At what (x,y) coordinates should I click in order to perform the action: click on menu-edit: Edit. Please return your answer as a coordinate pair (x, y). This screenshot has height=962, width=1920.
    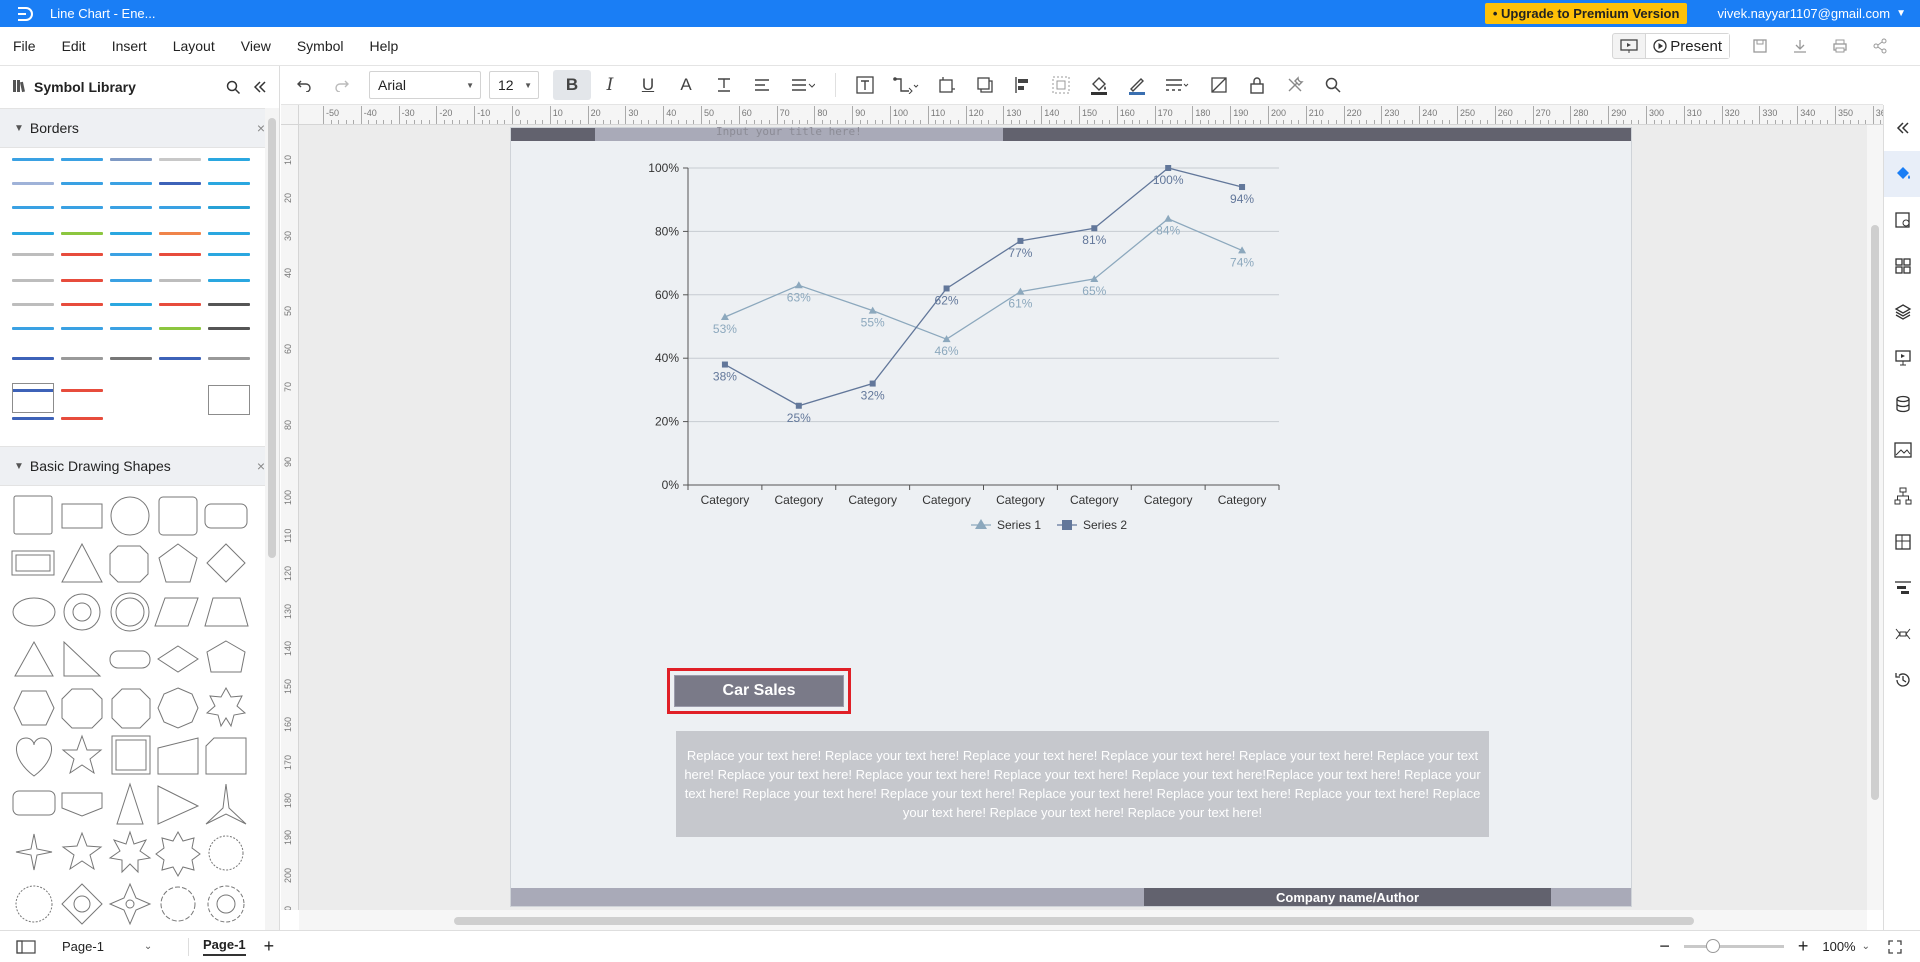
    Looking at the image, I should click on (74, 46).